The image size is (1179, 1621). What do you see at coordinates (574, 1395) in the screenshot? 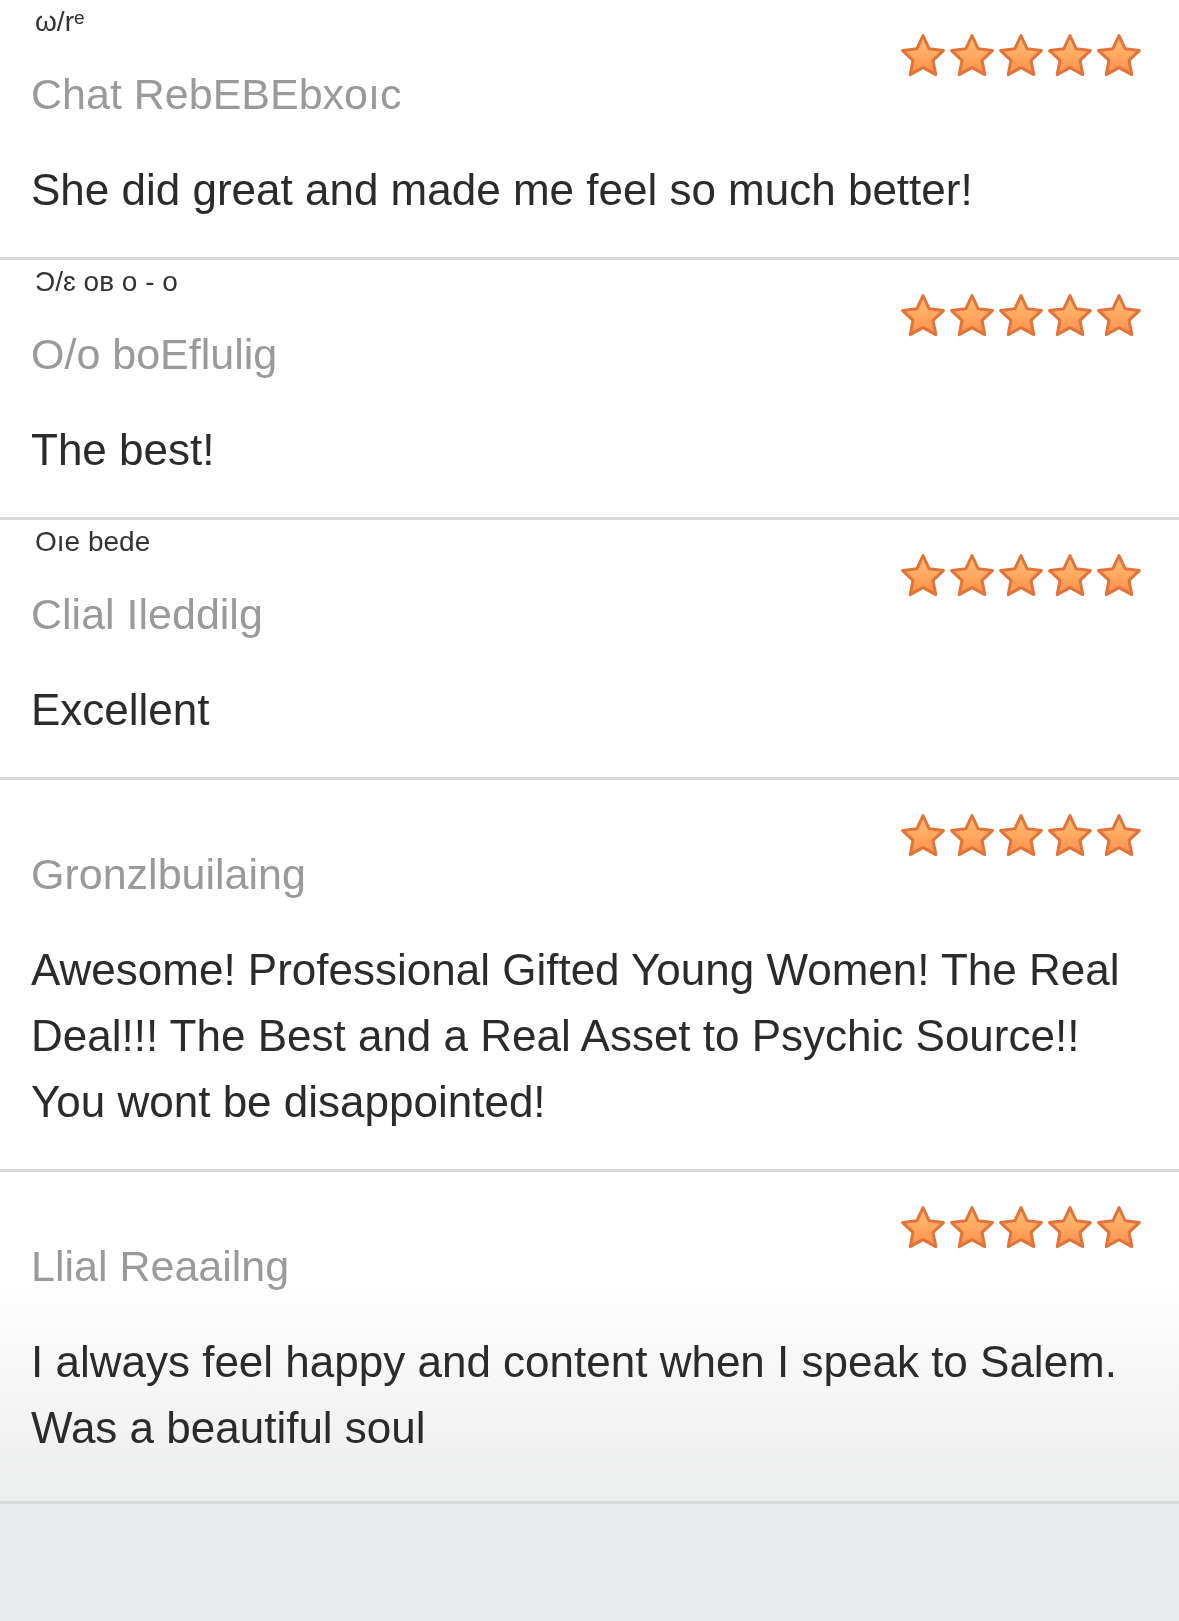
I see `review-text: I always feel happy and content when I speak to Salem. Was a beautiful soul` at bounding box center [574, 1395].